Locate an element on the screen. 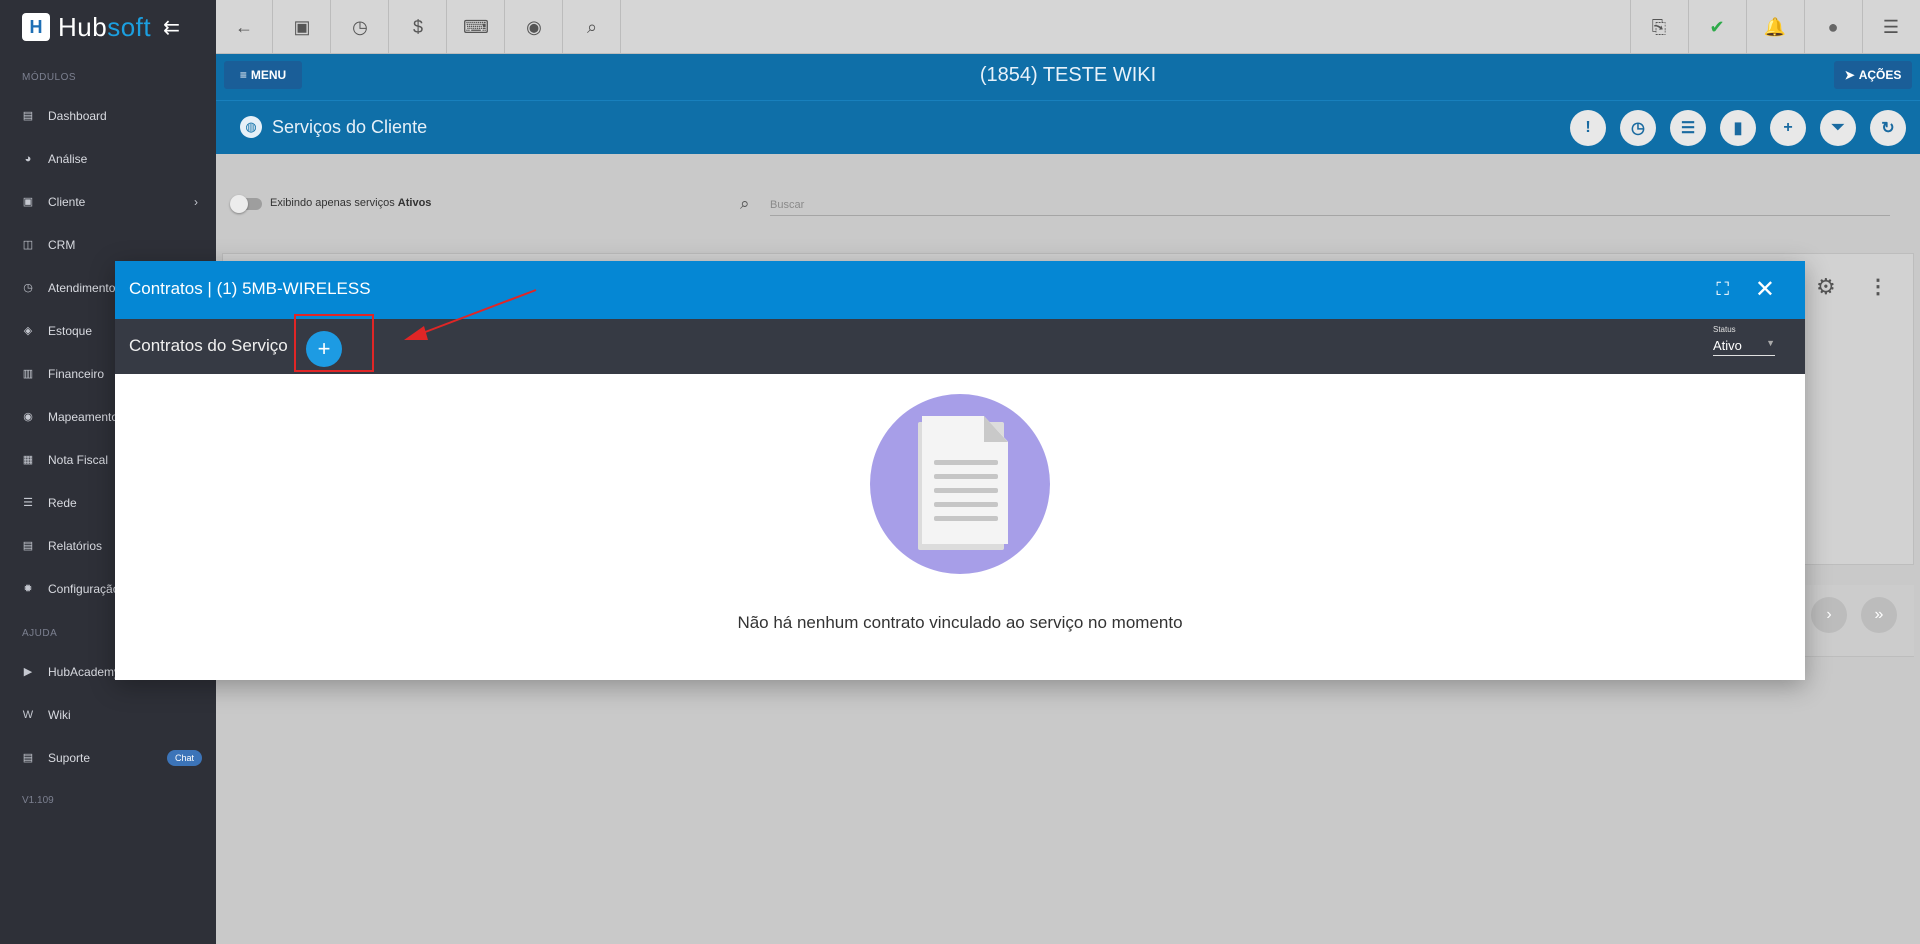  sidebar-item-wiki: W Wiki is located at coordinates (108, 714).